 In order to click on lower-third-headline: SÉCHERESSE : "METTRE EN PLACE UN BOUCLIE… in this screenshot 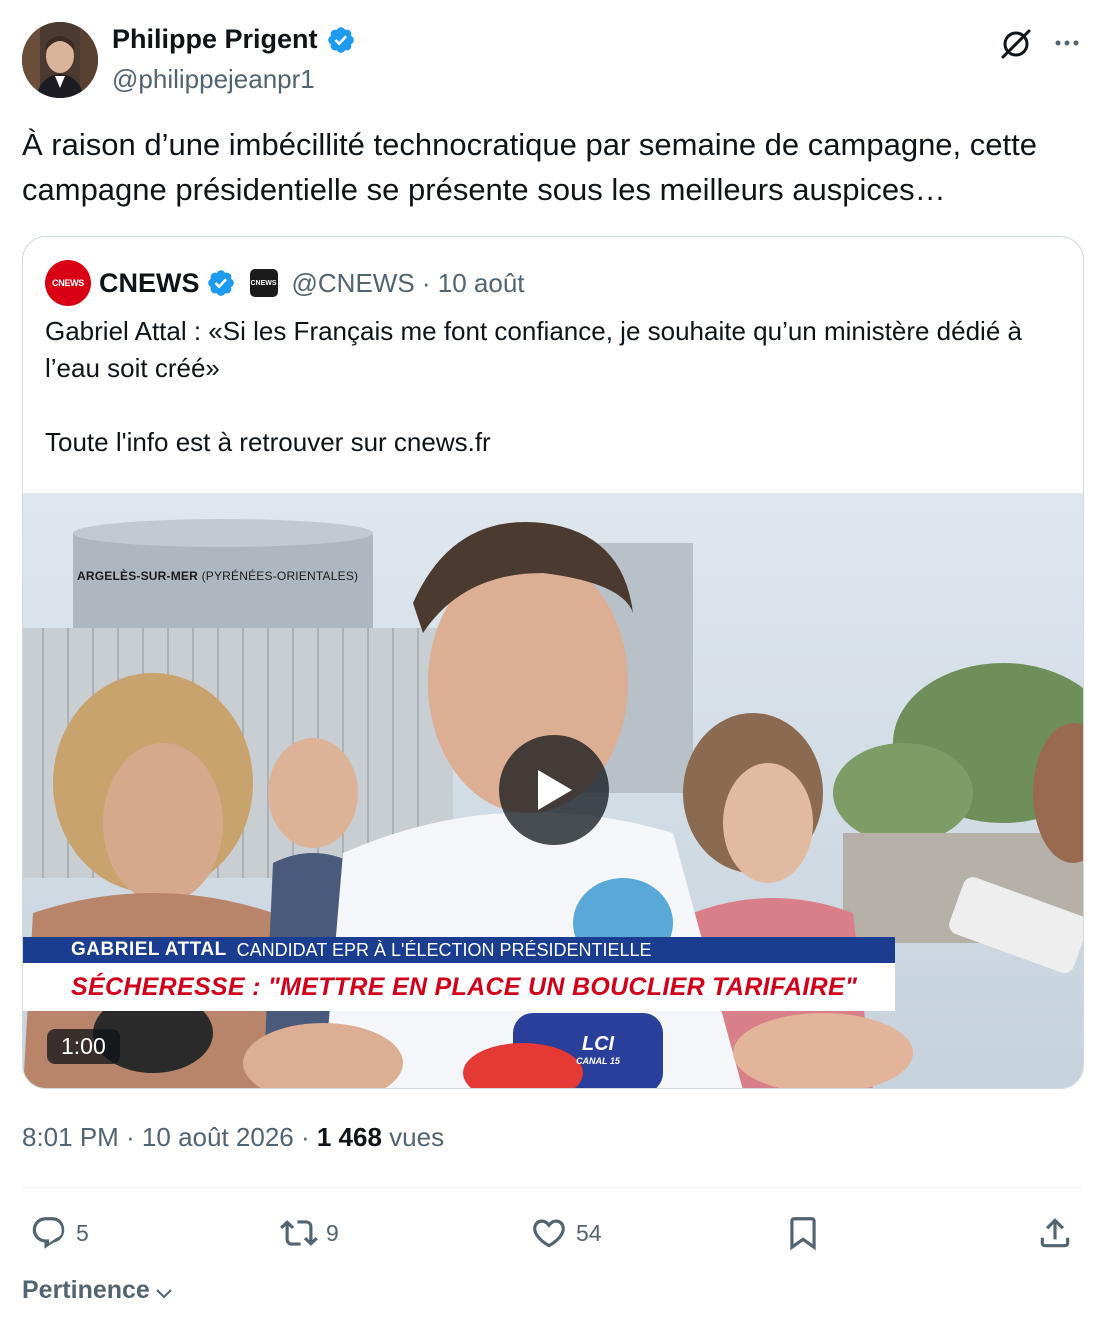, I will do `click(459, 987)`.